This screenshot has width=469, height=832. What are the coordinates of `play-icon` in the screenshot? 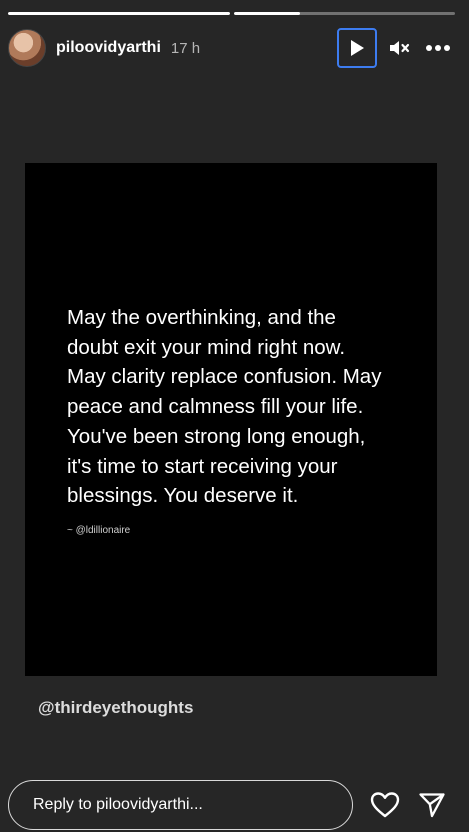 It's located at (357, 48).